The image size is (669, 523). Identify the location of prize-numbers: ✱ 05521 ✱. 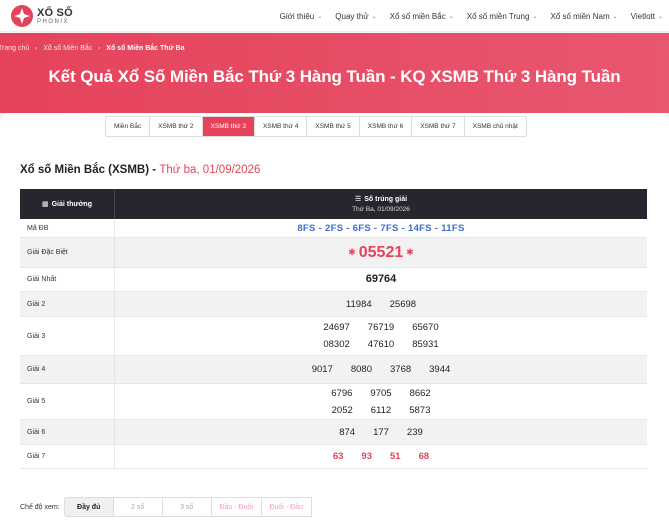
(381, 252).